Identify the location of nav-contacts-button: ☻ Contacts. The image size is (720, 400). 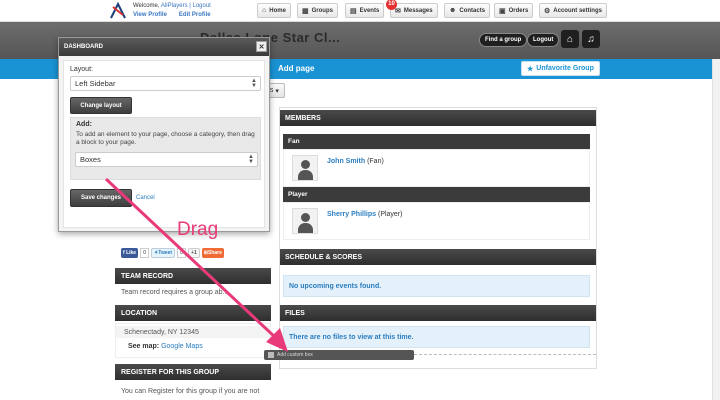
(467, 10).